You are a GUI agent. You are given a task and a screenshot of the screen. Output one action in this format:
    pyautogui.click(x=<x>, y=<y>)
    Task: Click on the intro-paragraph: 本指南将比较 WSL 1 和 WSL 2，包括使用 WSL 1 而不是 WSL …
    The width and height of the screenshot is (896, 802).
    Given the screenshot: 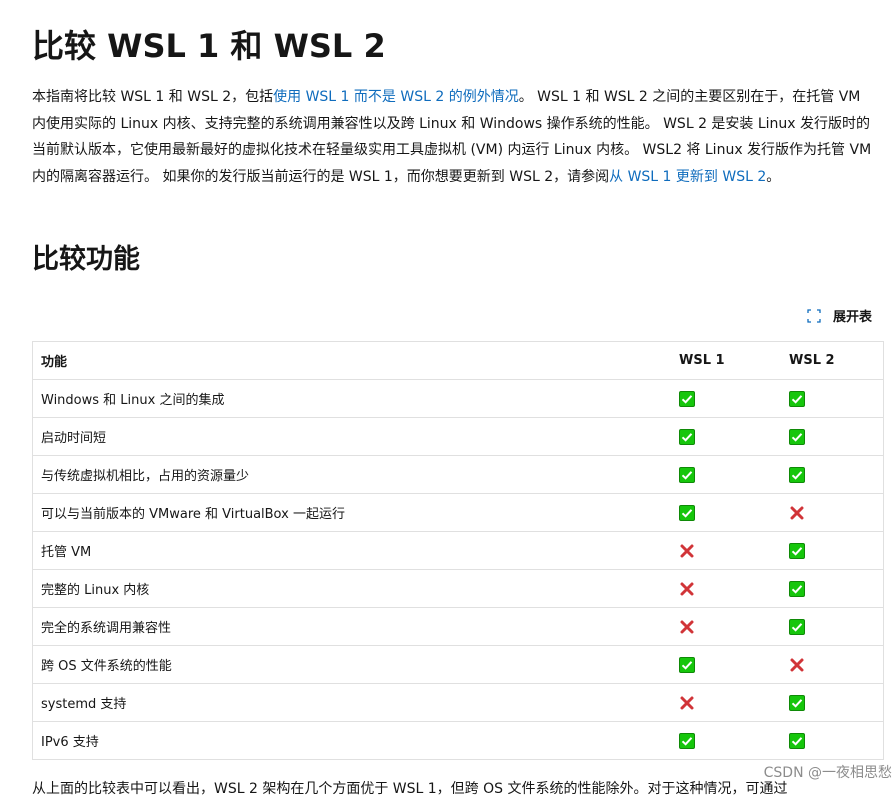 What is the action you would take?
    pyautogui.click(x=455, y=137)
    